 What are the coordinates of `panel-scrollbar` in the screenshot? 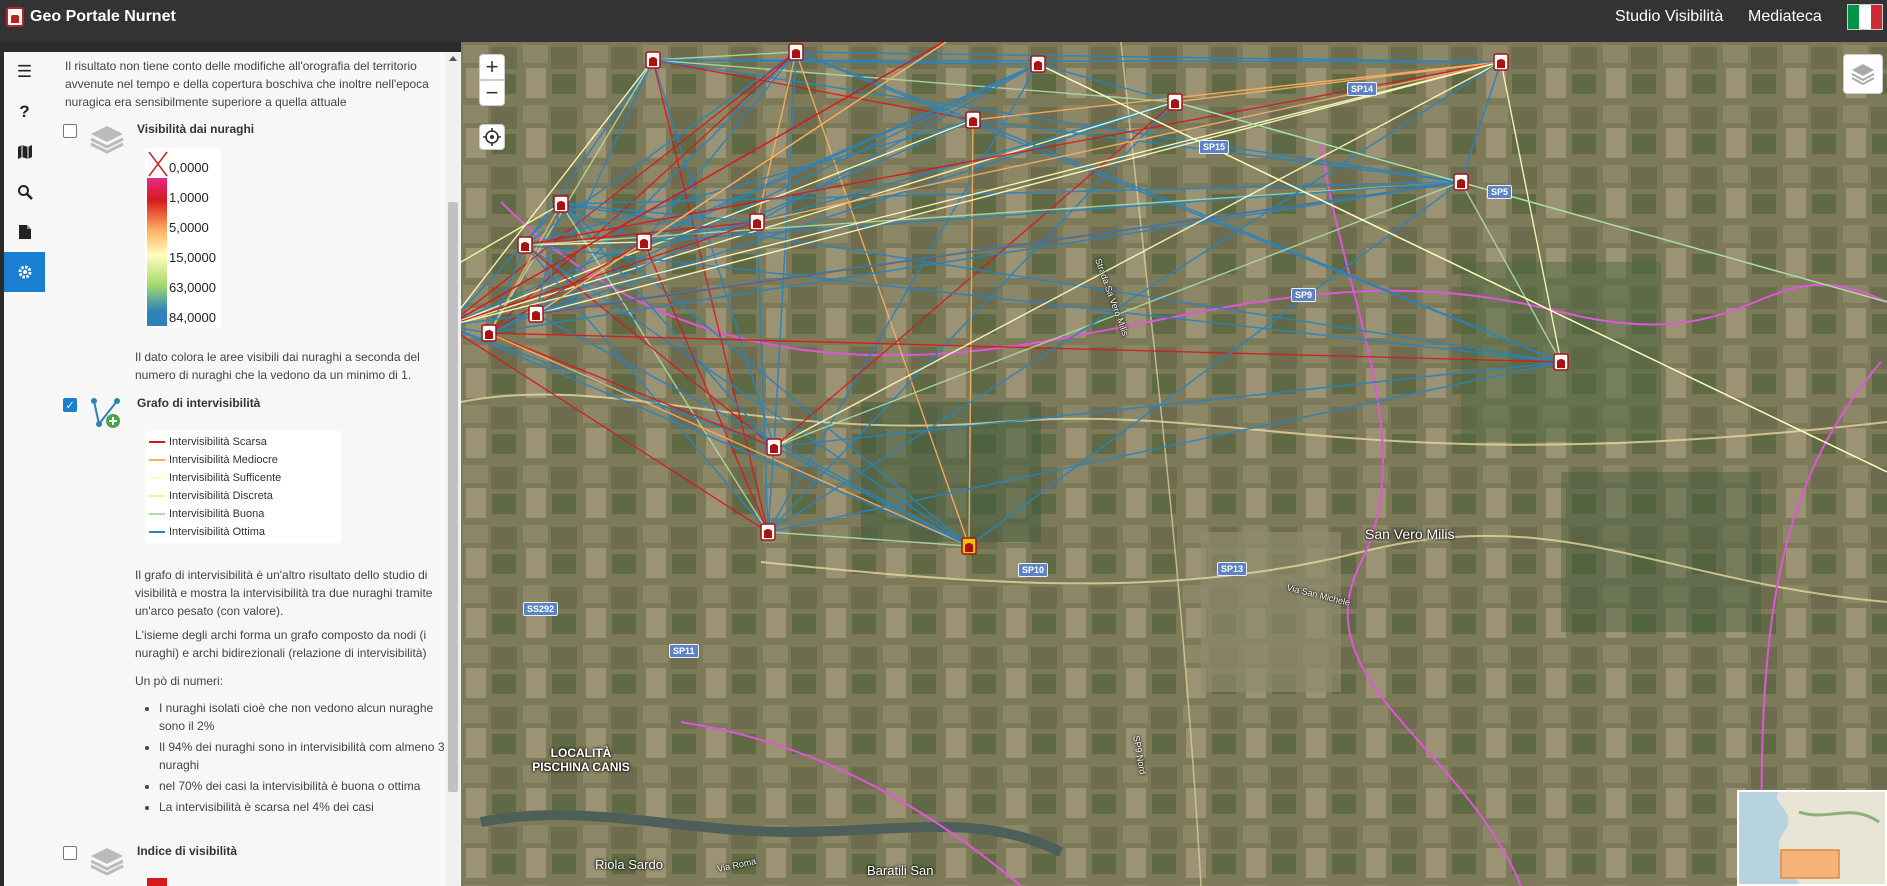 It's located at (453, 469).